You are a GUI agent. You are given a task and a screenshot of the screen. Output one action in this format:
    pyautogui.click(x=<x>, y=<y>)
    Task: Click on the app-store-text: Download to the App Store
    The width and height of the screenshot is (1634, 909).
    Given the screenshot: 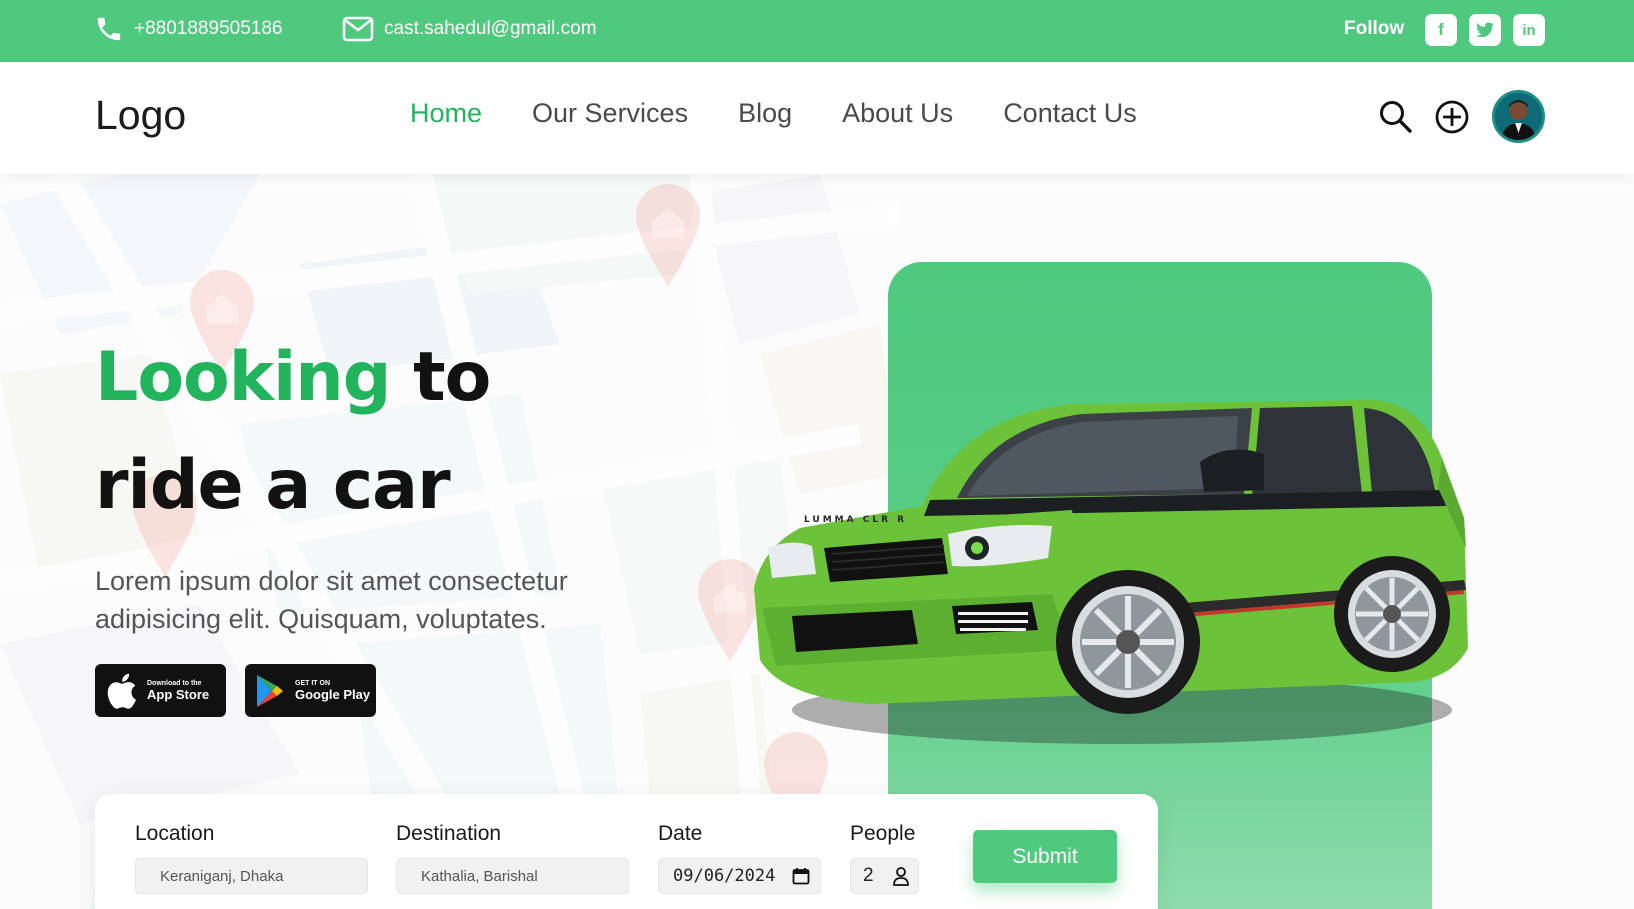 What is the action you would take?
    pyautogui.click(x=178, y=691)
    